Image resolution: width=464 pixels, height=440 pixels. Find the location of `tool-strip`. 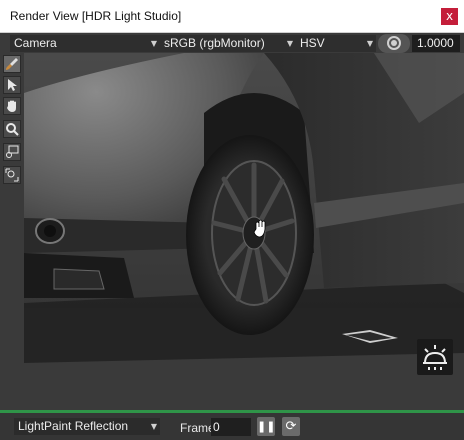

tool-strip is located at coordinates (12, 231).